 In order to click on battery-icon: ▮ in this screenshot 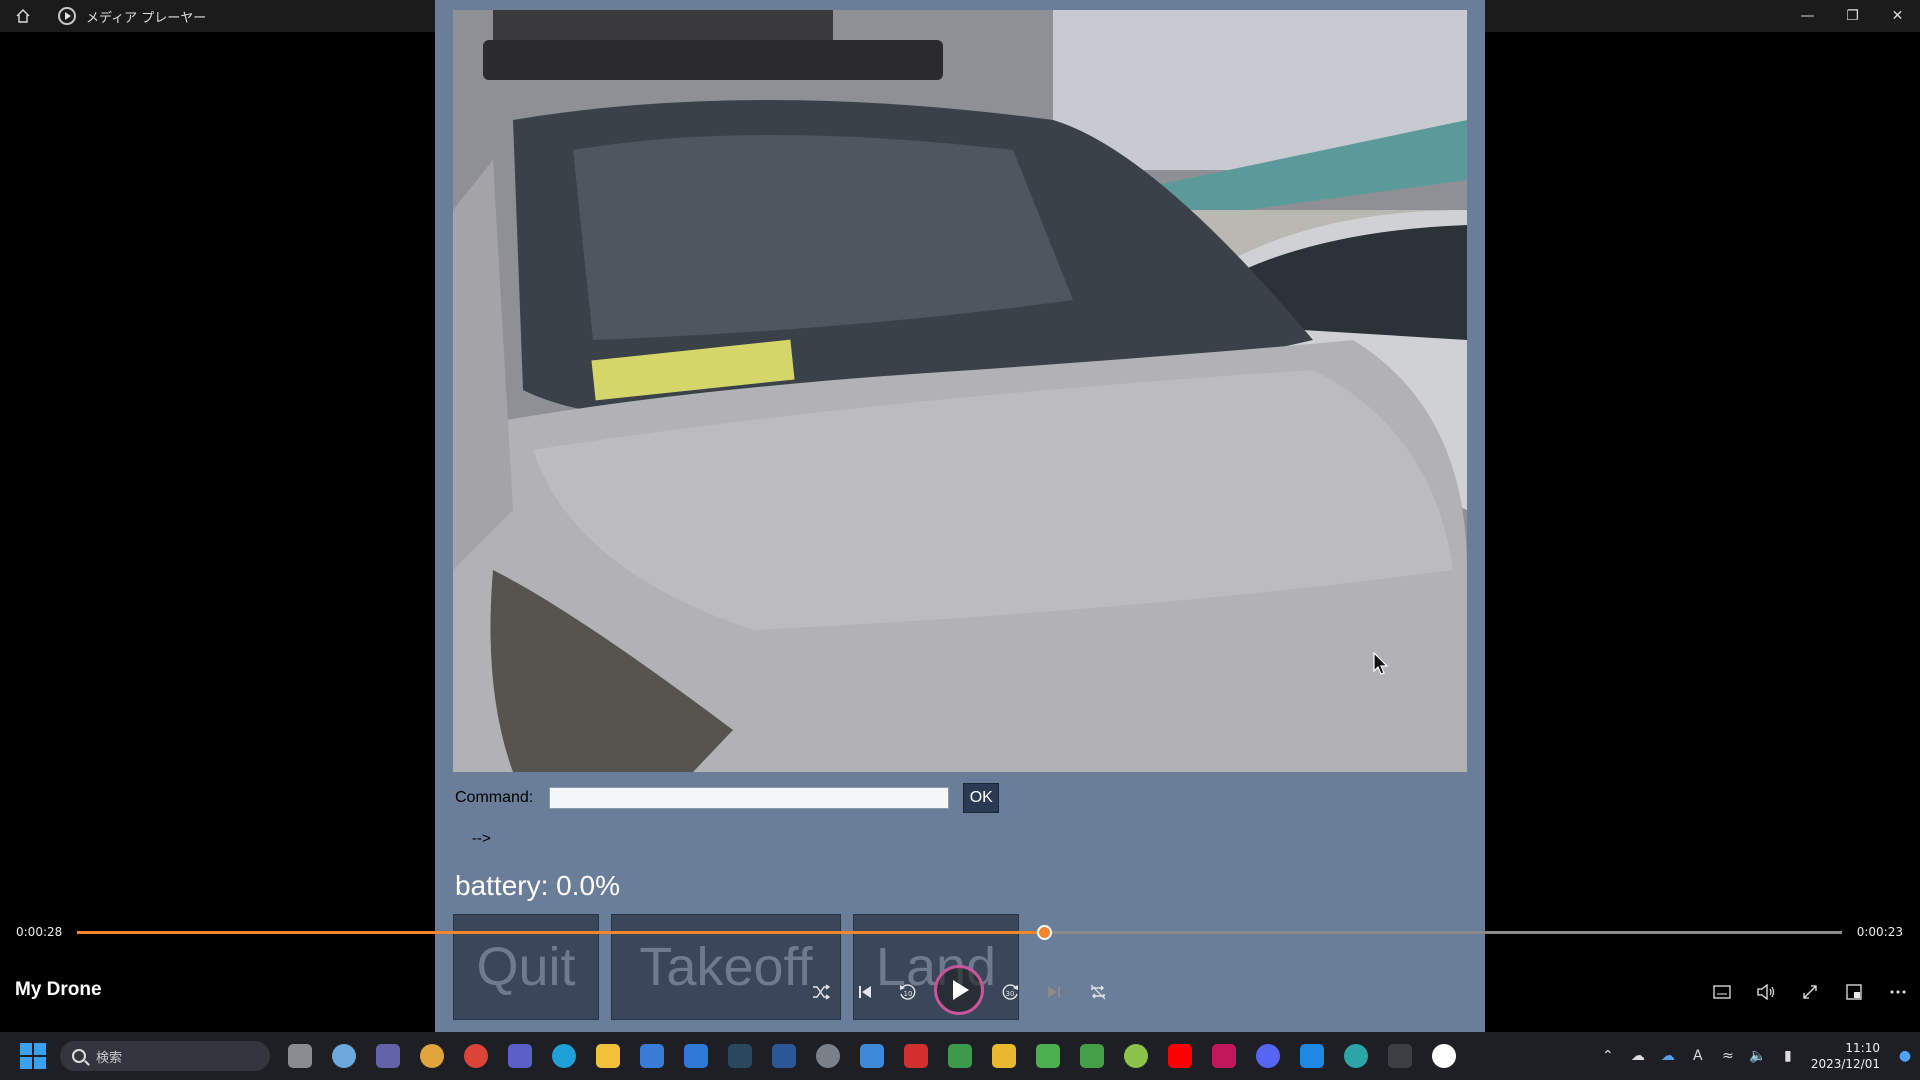, I will do `click(1788, 1056)`.